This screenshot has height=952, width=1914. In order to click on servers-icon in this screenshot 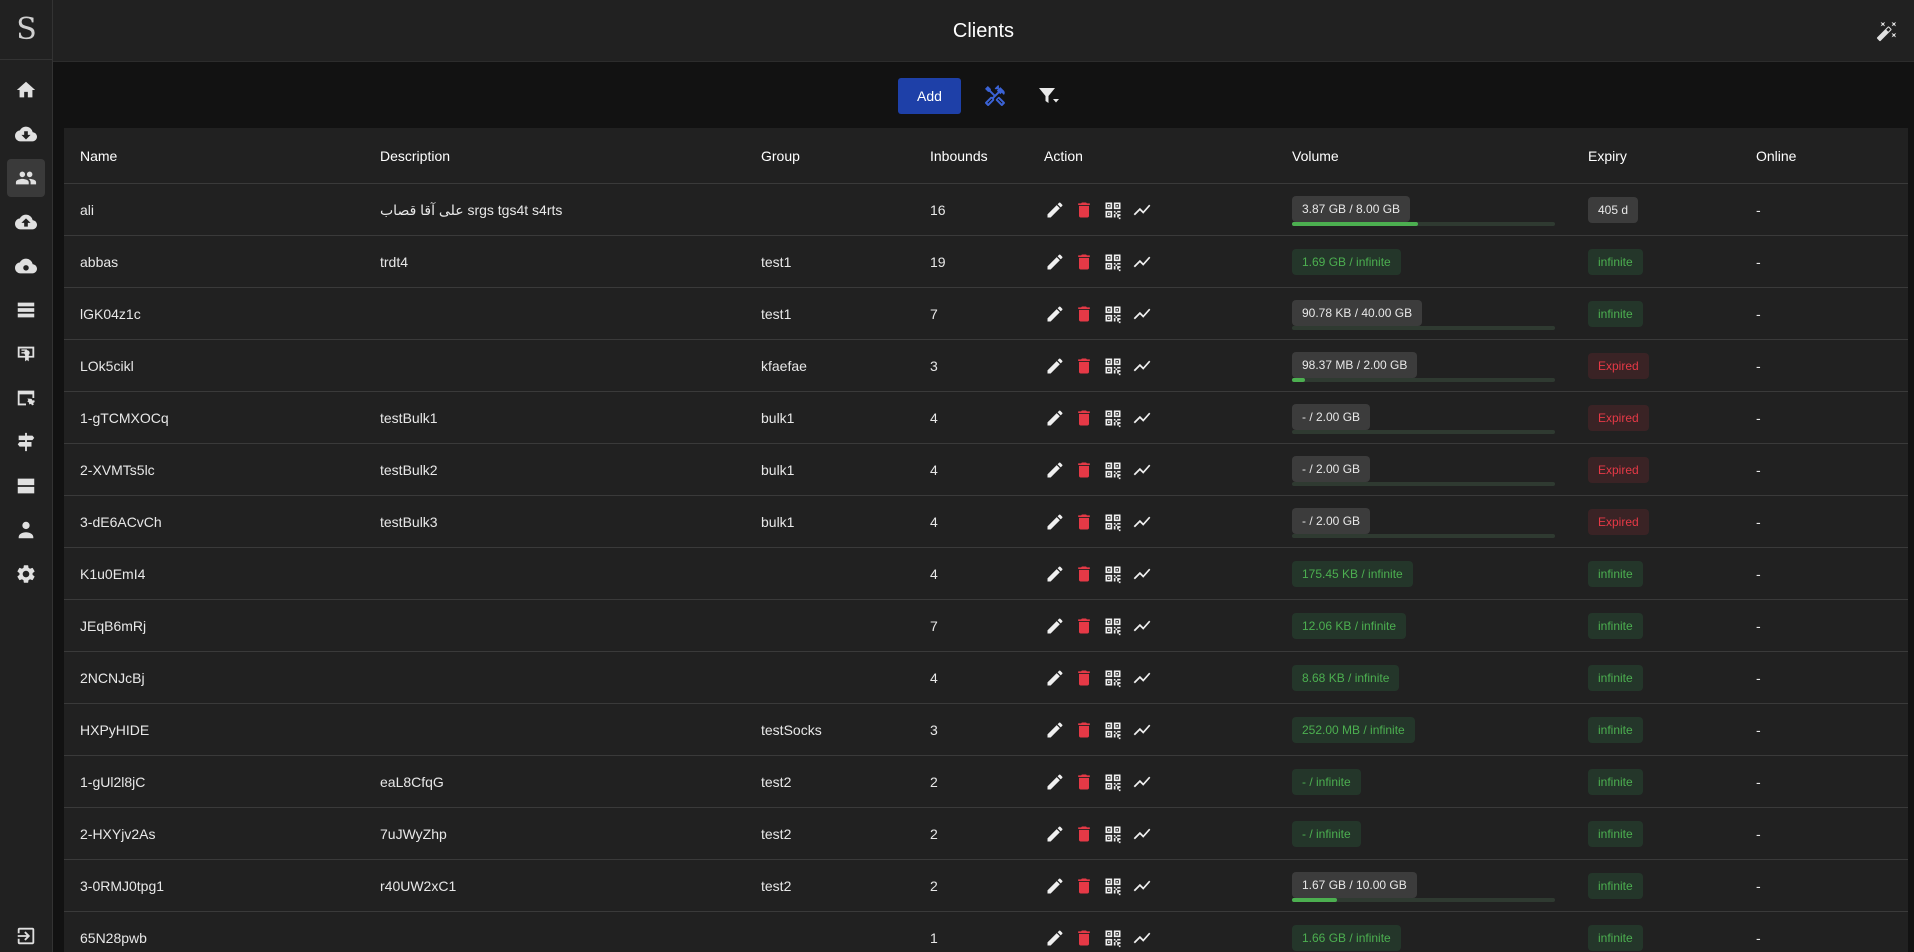, I will do `click(26, 486)`.